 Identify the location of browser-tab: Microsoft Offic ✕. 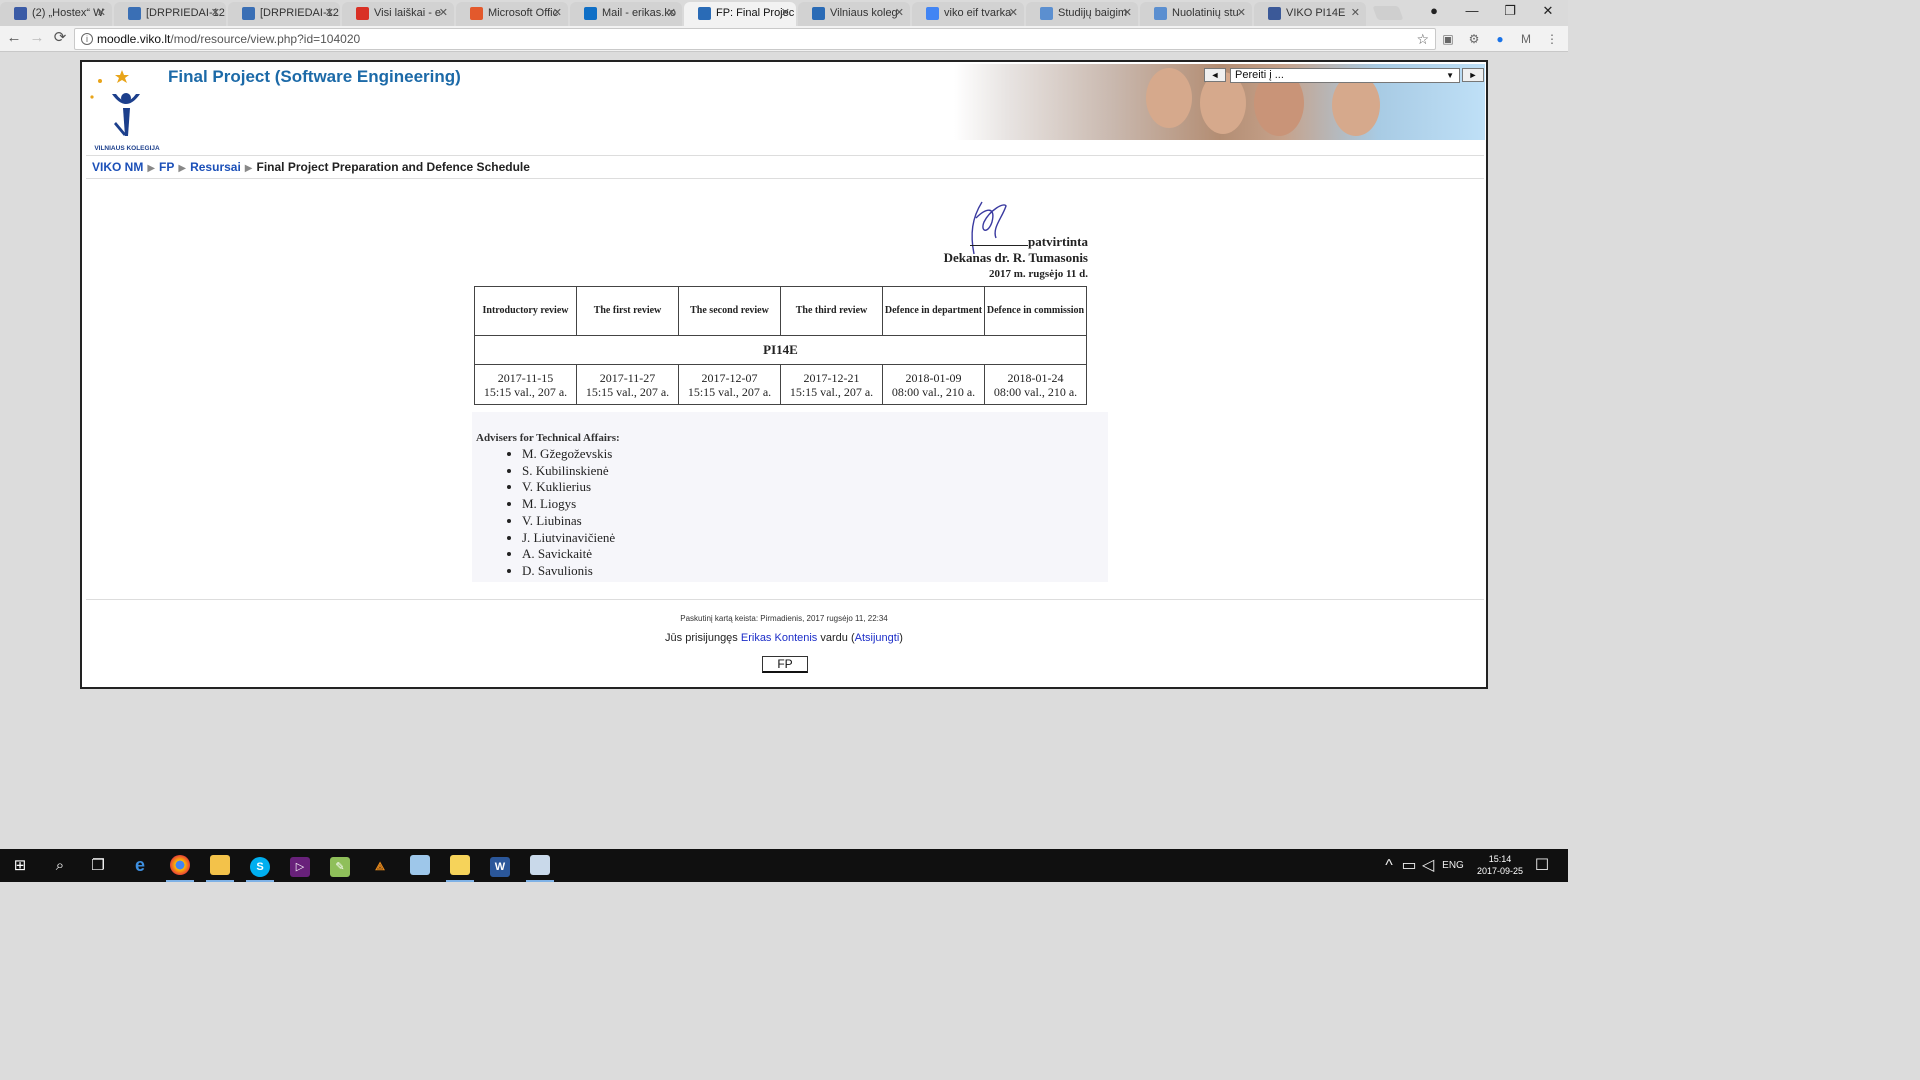
(512, 14).